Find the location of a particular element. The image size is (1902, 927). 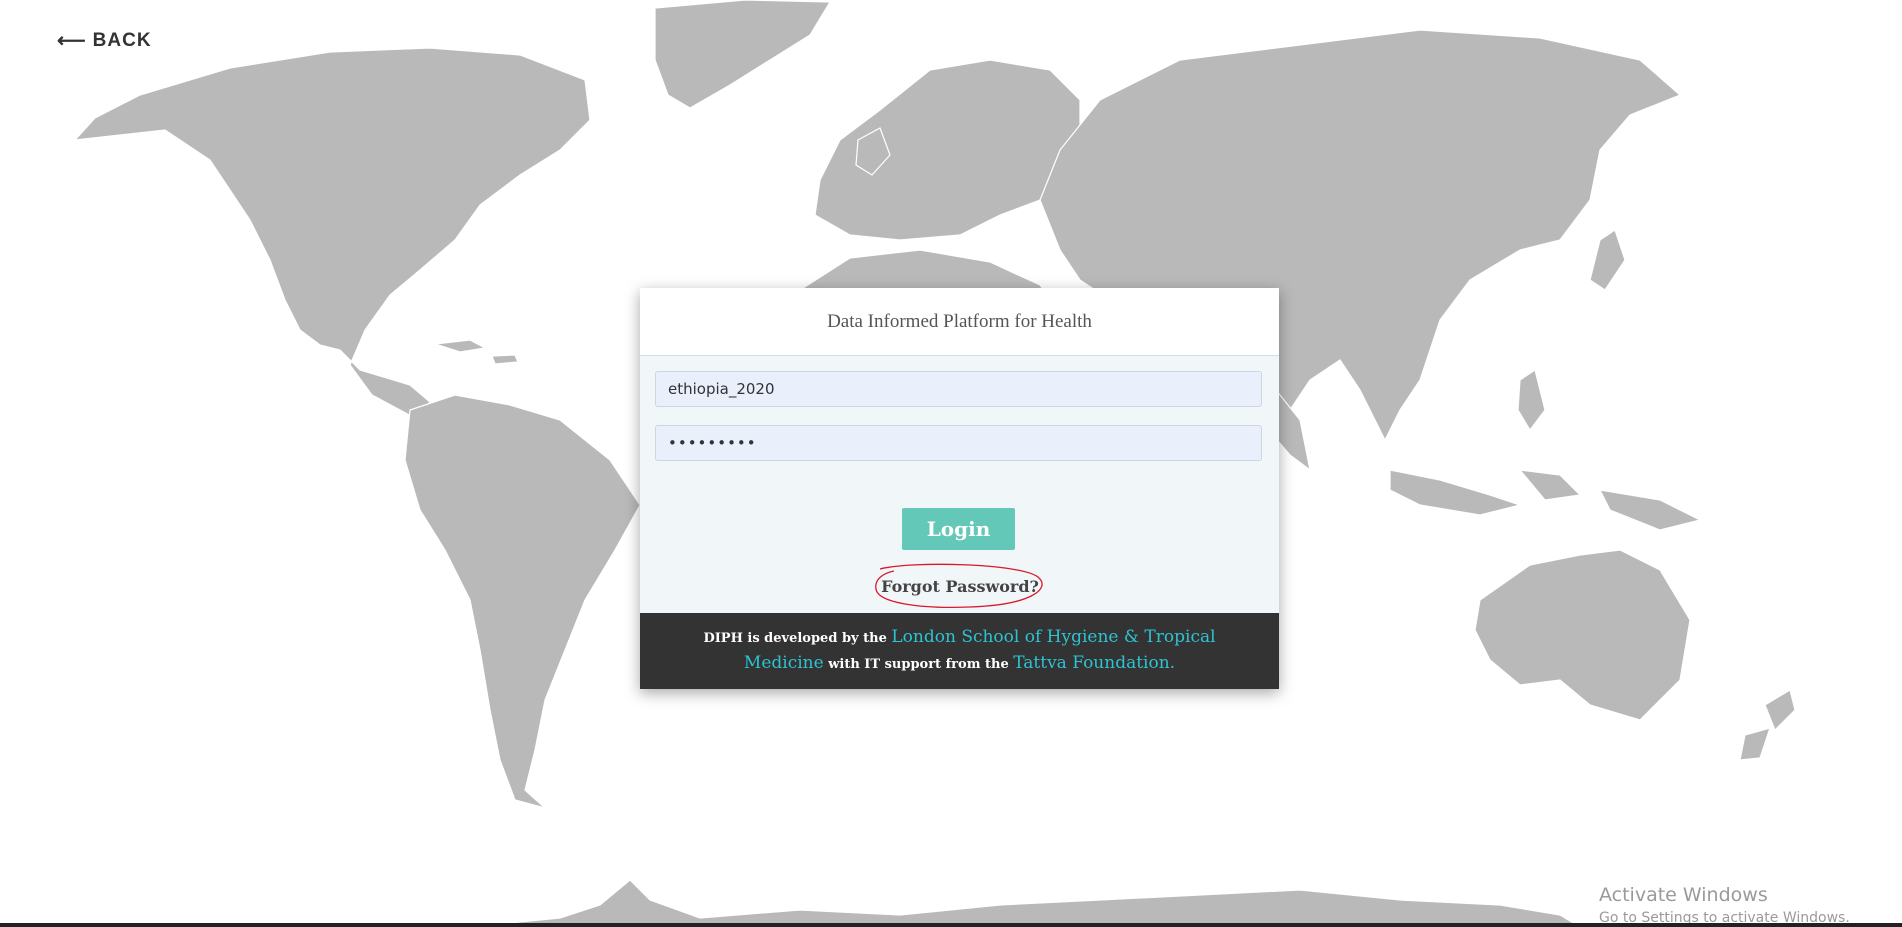

back-button: ⟵ BACK is located at coordinates (104, 40).